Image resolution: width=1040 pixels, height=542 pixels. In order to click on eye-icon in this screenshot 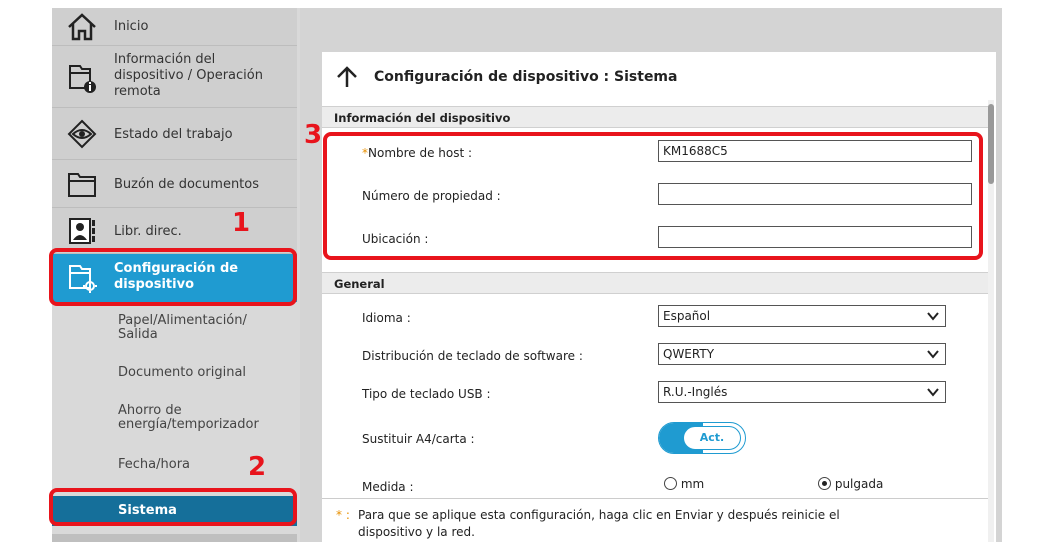, I will do `click(82, 134)`.